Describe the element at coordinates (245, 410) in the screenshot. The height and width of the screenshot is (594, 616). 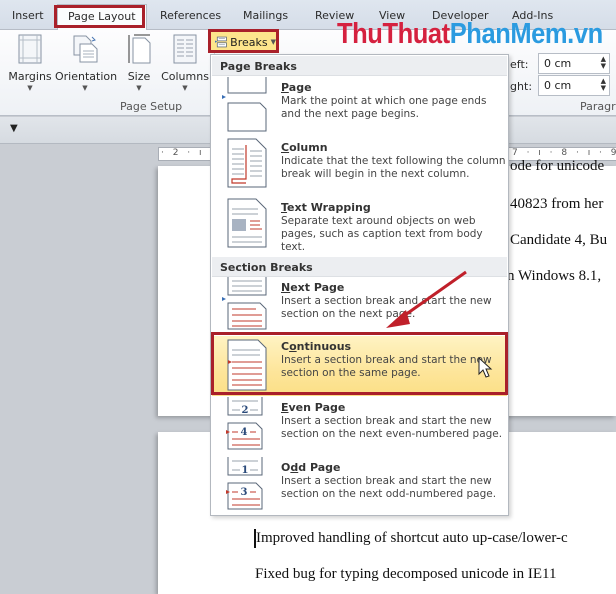
I see `svg-text: 2` at that location.